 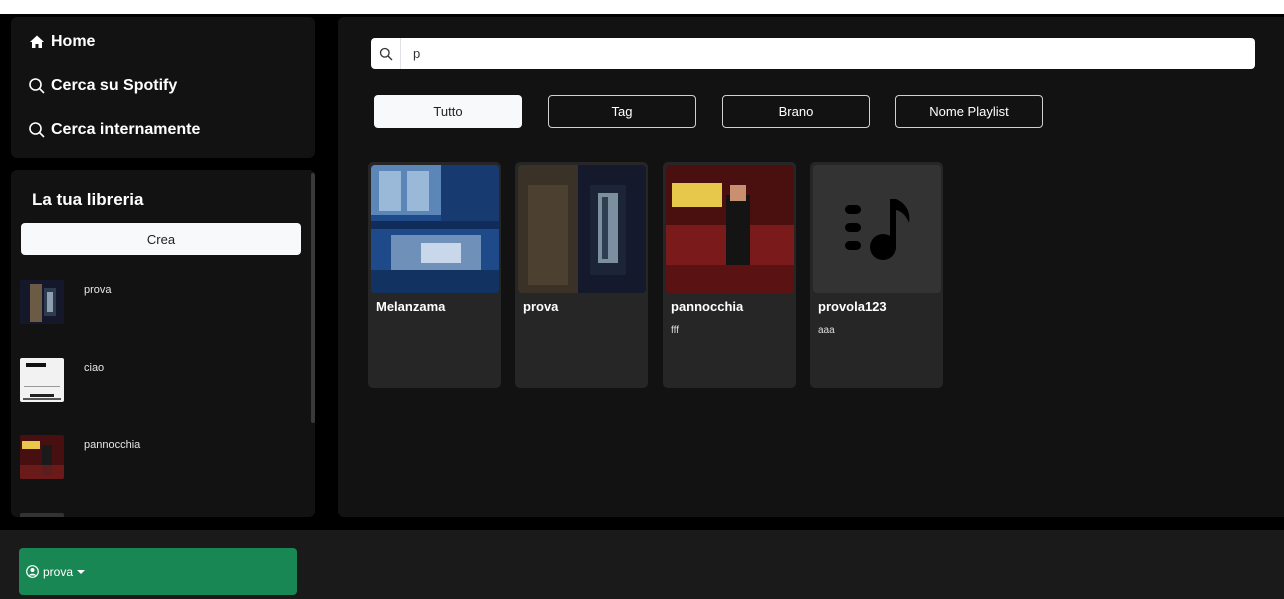 I want to click on search-bar, so click(x=813, y=53).